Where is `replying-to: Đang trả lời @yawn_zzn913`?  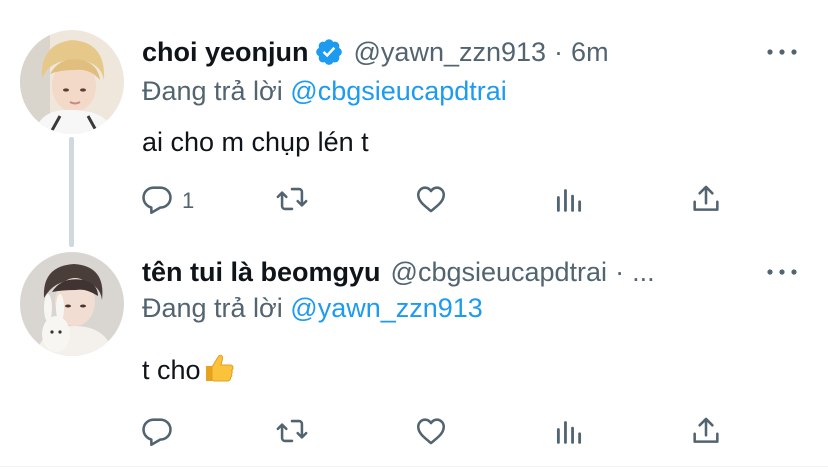
replying-to: Đang trả lời @yawn_zzn913 is located at coordinates (312, 308).